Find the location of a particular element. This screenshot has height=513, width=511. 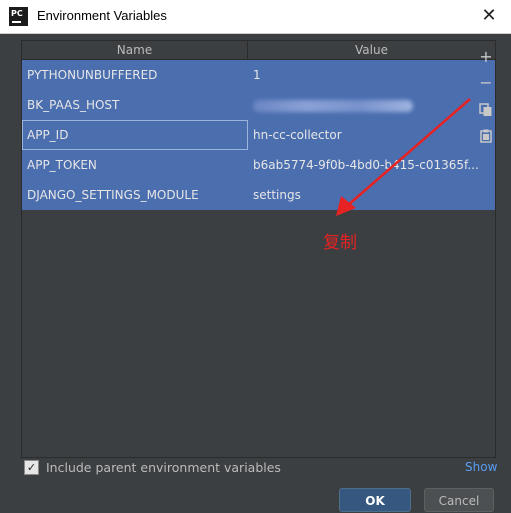

cancel-button: Cancel is located at coordinates (459, 500).